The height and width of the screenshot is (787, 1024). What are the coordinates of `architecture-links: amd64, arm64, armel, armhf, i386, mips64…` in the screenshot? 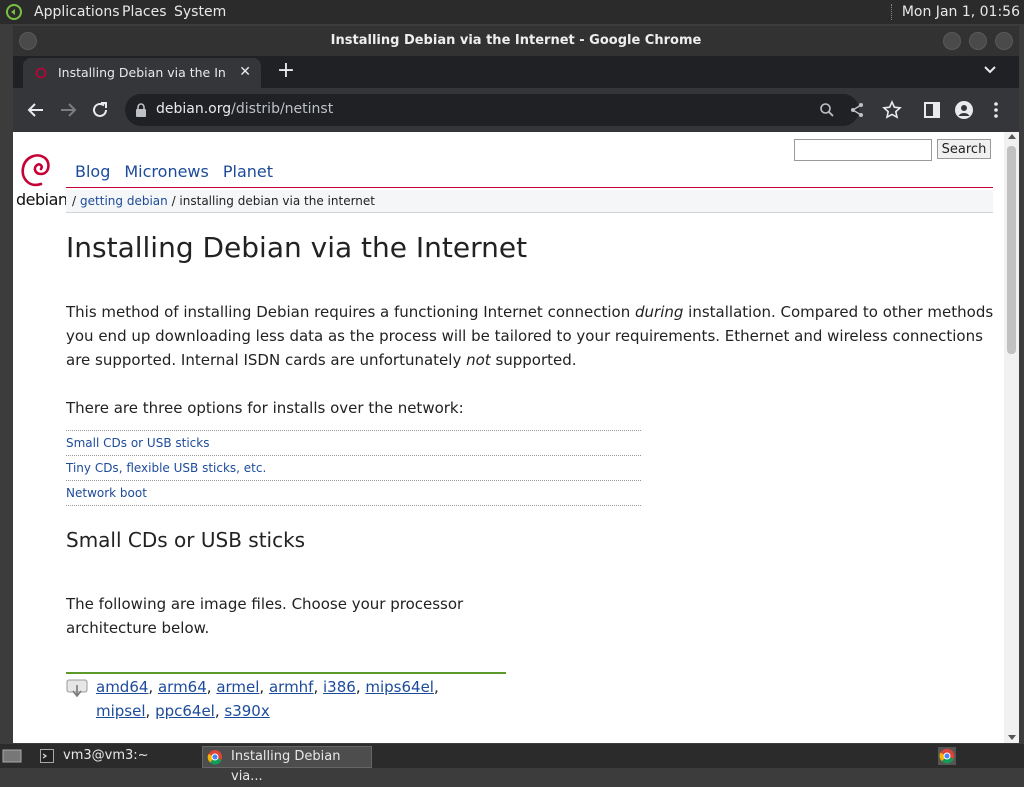 It's located at (267, 699).